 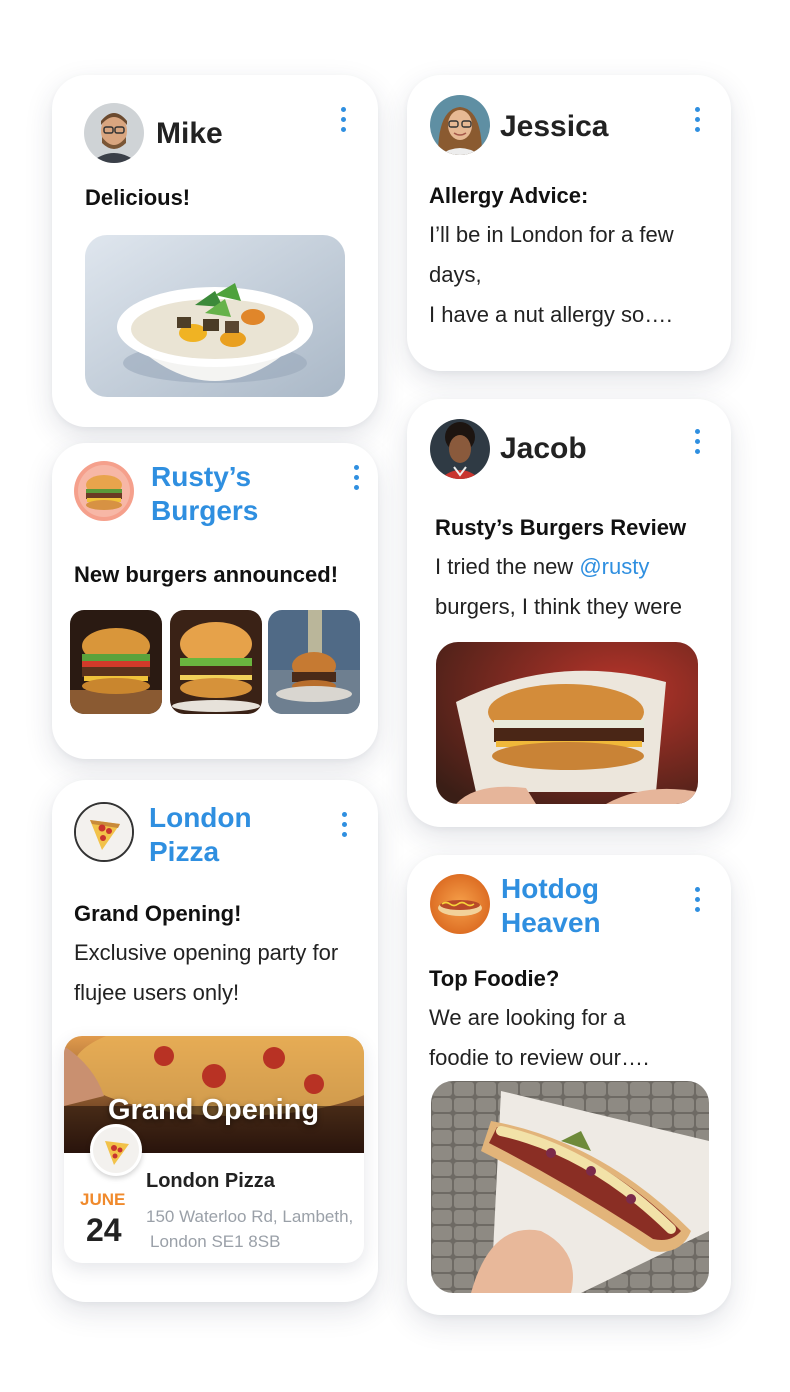 I want to click on jacob-more-options-icon, so click(x=697, y=441).